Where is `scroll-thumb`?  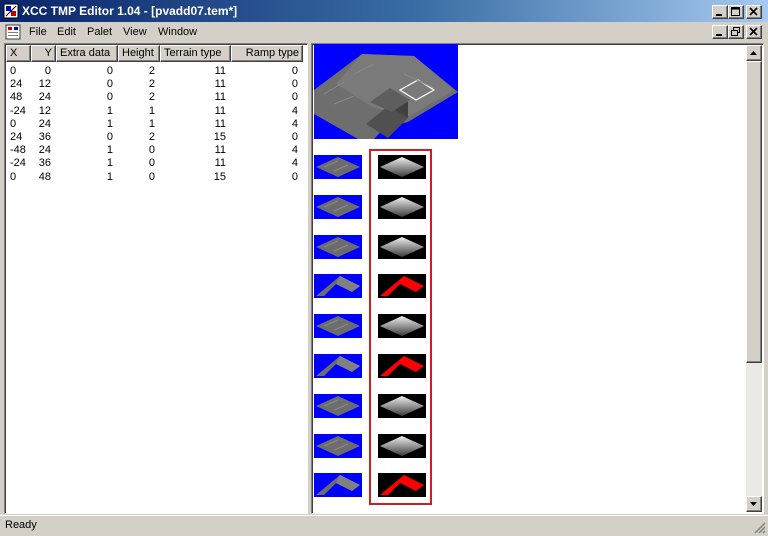
scroll-thumb is located at coordinates (754, 212).